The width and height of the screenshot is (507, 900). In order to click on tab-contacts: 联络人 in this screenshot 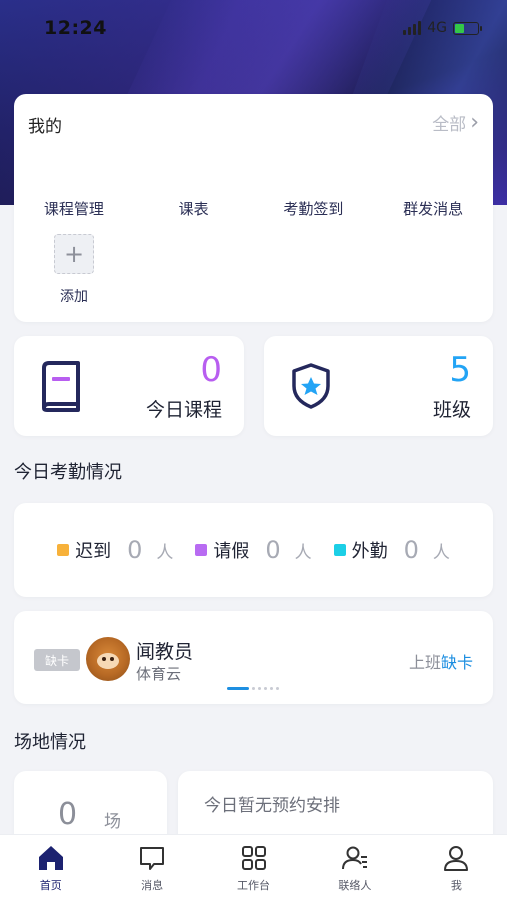, I will do `click(354, 867)`.